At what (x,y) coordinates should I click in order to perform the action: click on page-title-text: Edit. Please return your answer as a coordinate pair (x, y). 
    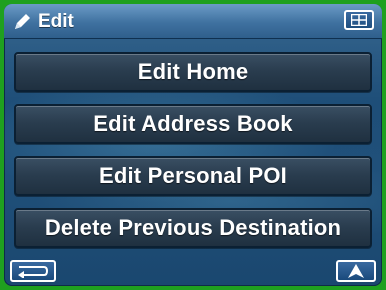
    Looking at the image, I should click on (56, 21).